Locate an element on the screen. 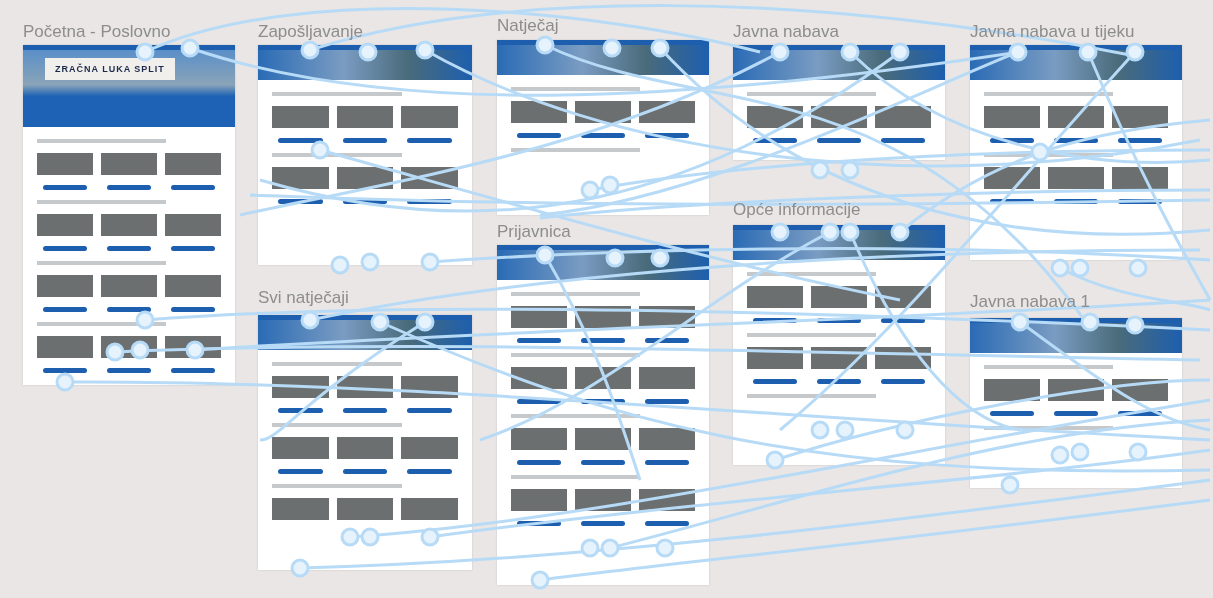 The image size is (1213, 598). artboard-title: Početna - Poslovno is located at coordinates (97, 32).